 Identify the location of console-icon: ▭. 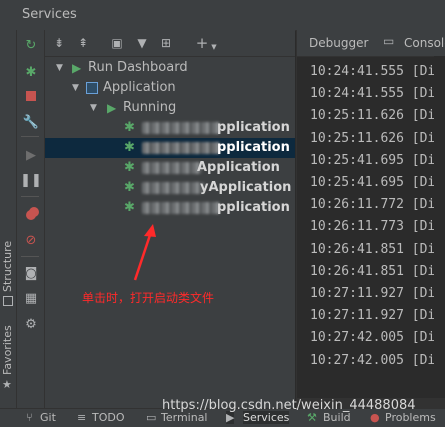
(389, 41).